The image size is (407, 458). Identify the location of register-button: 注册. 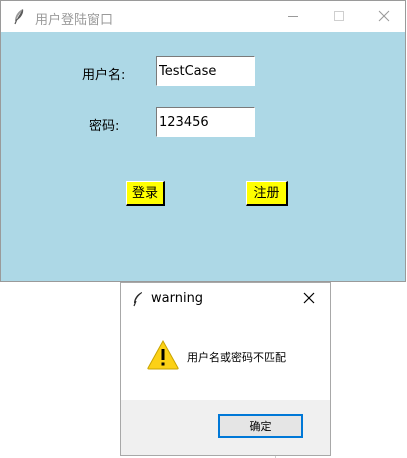
(267, 193).